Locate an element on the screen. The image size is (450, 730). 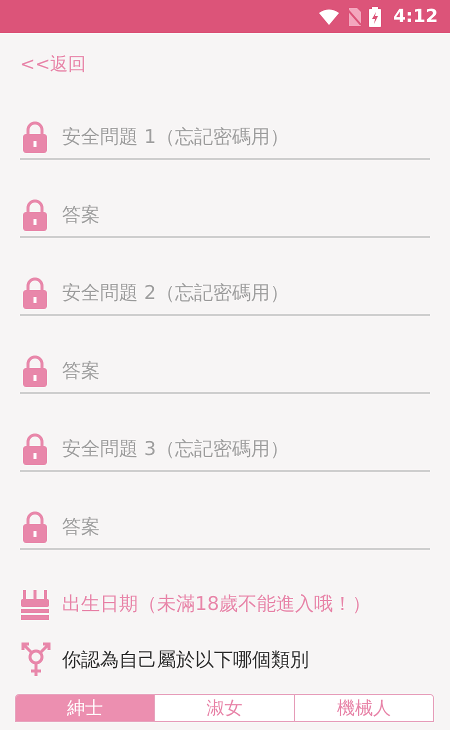
back-link: <<返回 is located at coordinates (53, 64).